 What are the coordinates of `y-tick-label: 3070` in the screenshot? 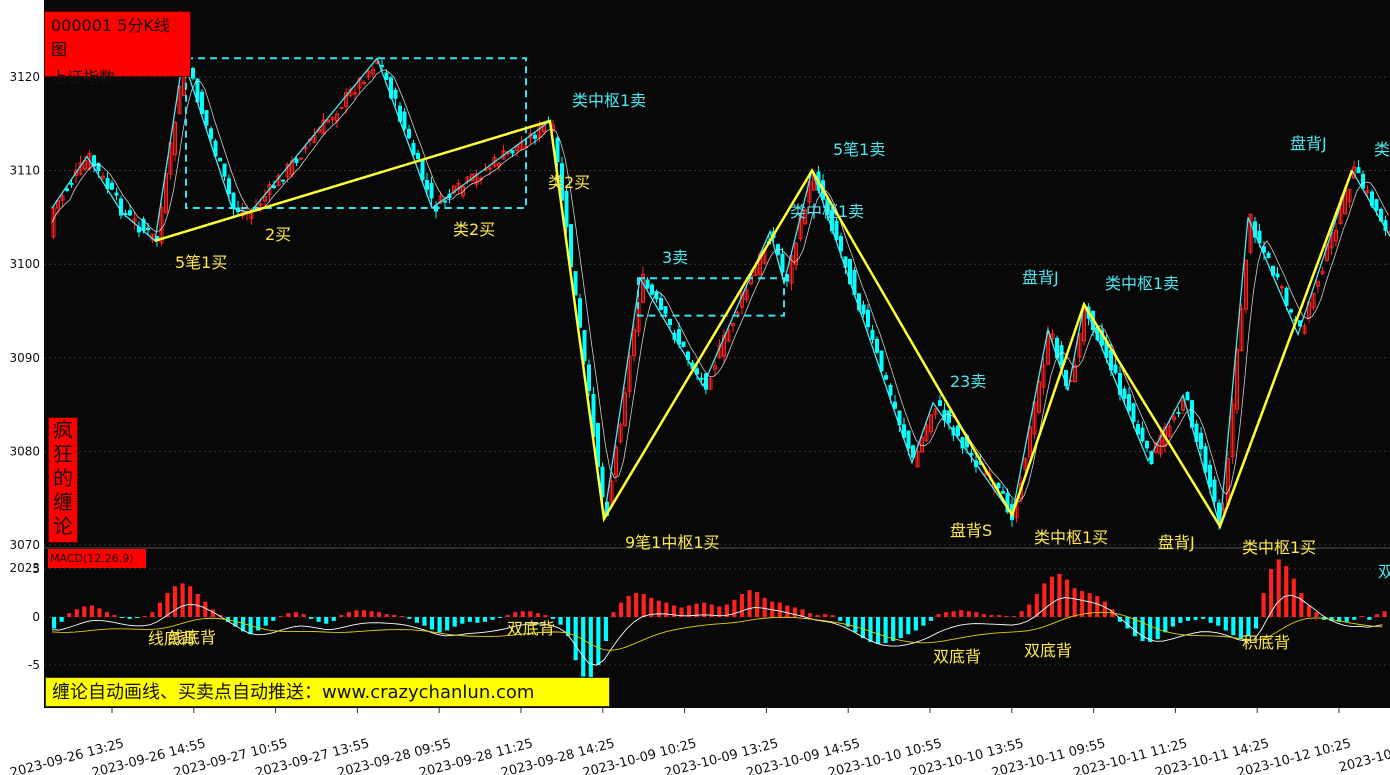 It's located at (24, 545).